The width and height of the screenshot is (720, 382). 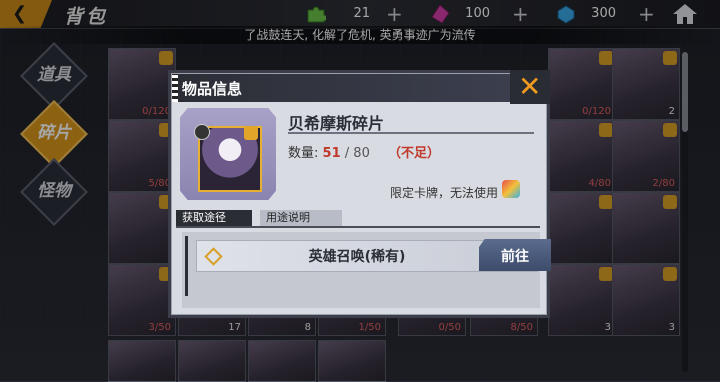 What do you see at coordinates (214, 218) in the screenshot?
I see `tab-obtain: 获取途径` at bounding box center [214, 218].